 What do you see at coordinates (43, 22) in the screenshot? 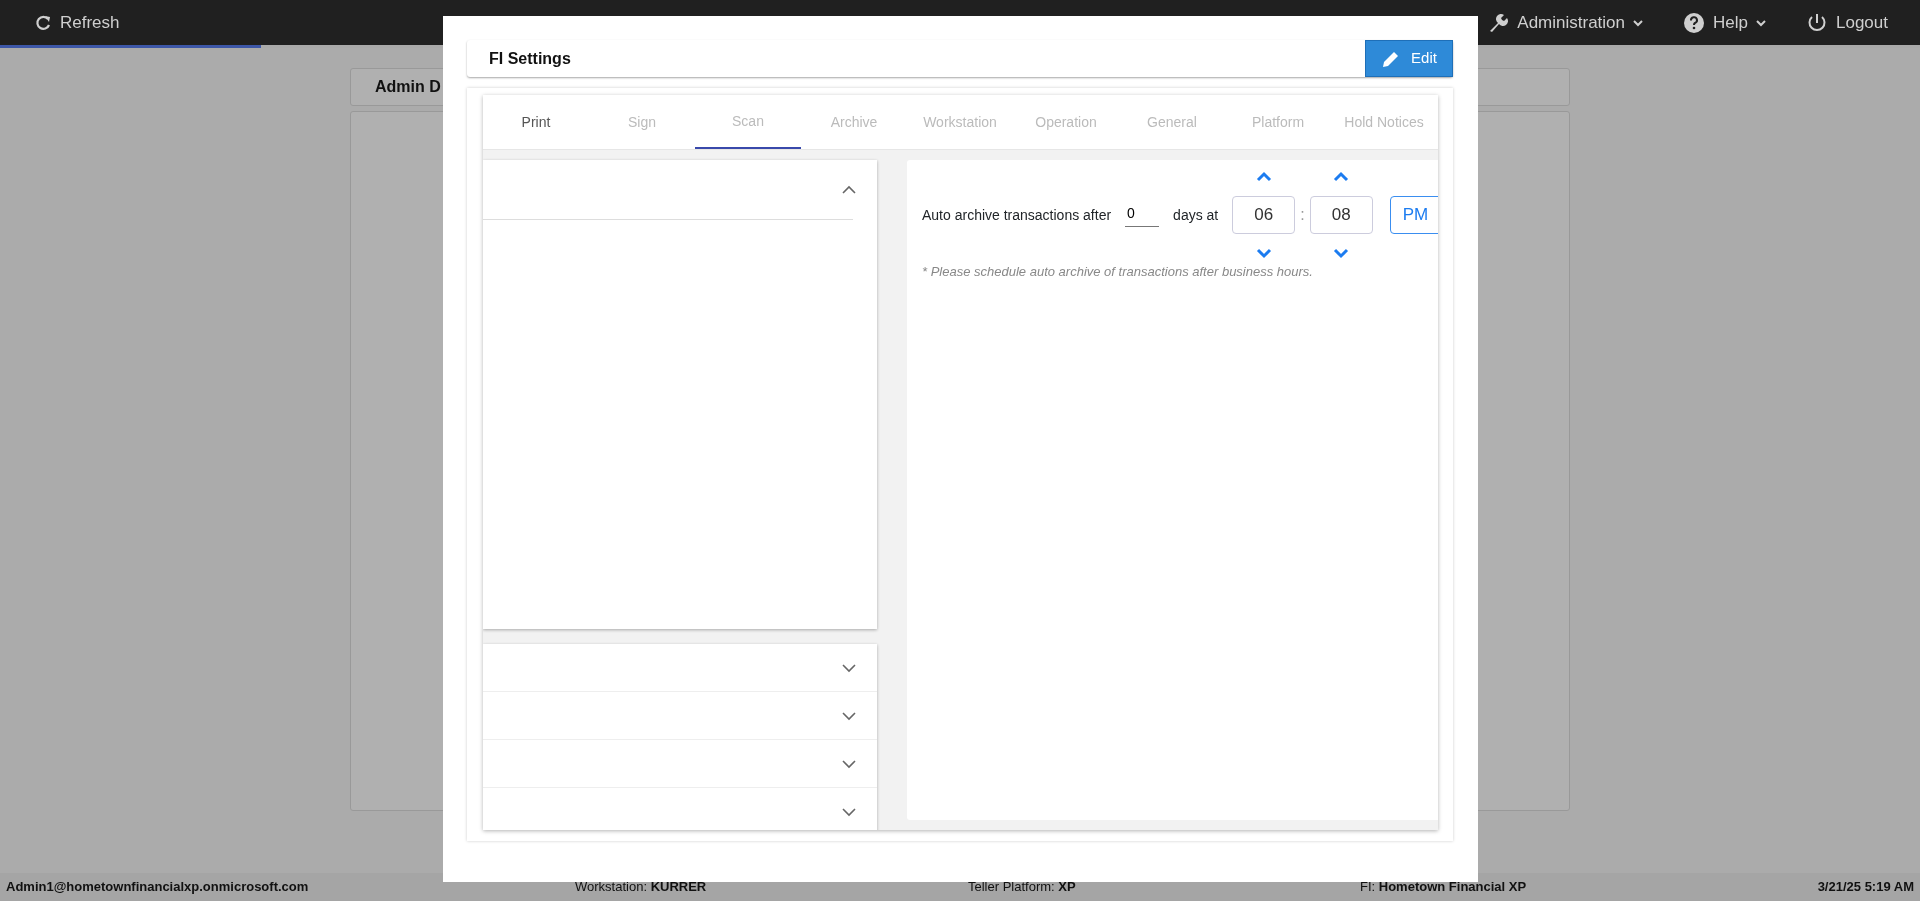
I see `refresh-icon` at bounding box center [43, 22].